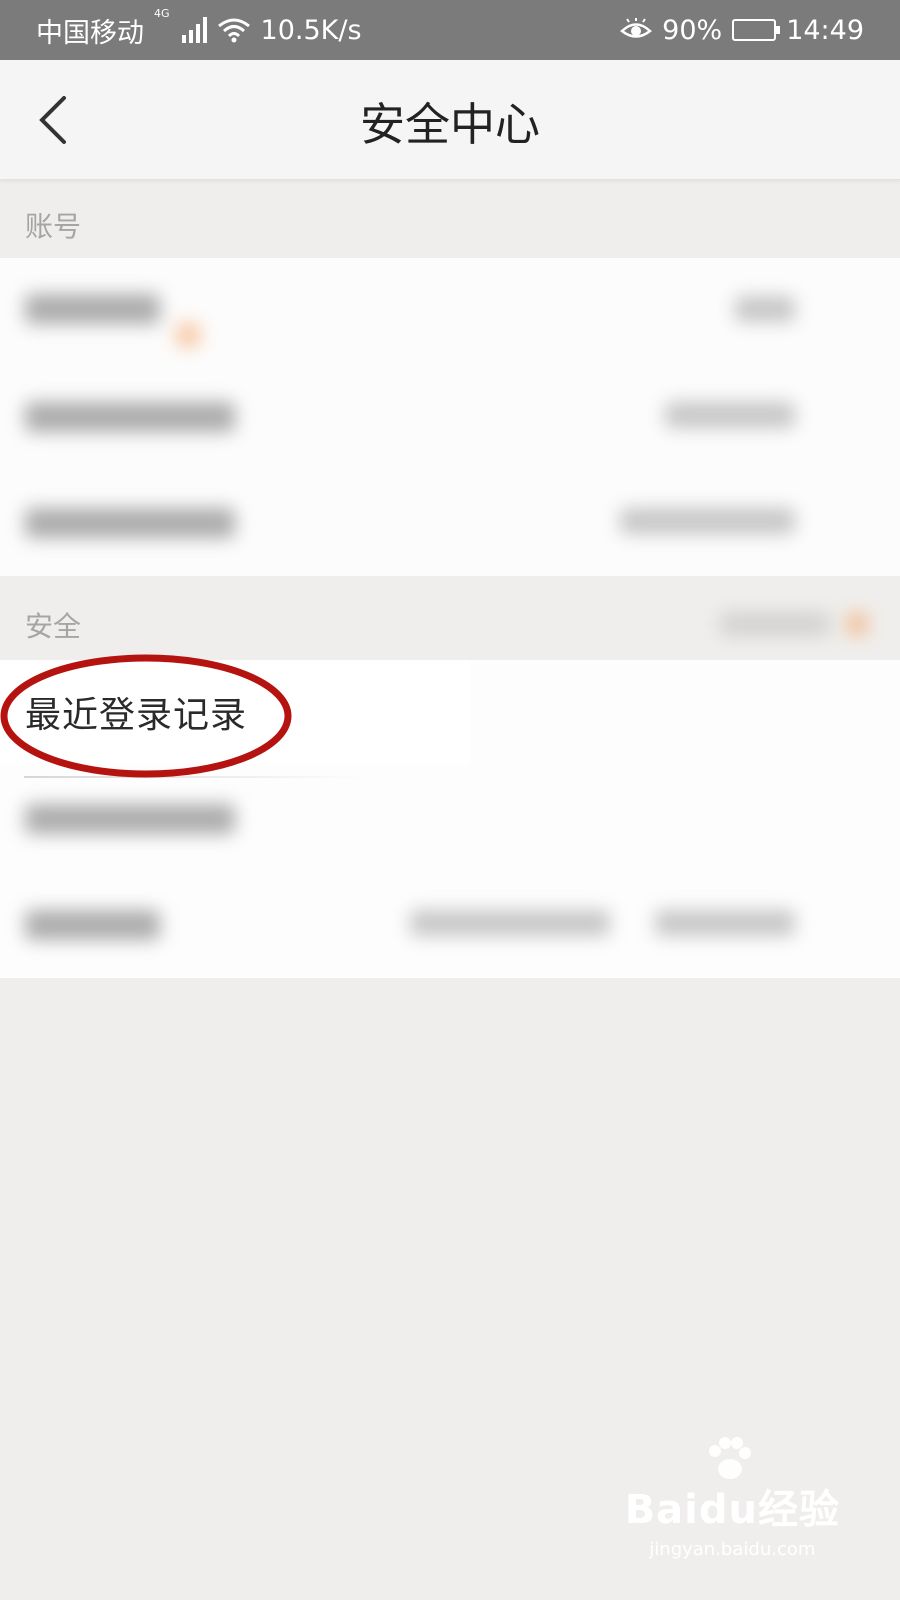 The height and width of the screenshot is (1600, 900). Describe the element at coordinates (449, 124) in the screenshot. I see `page-title: 安全中心` at that location.